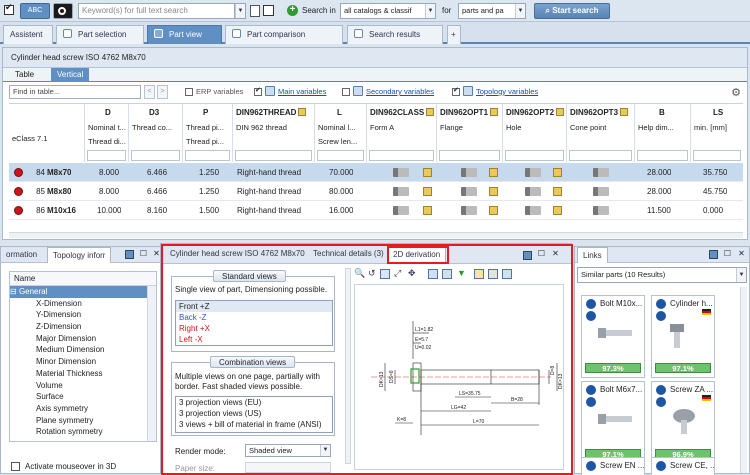  Describe the element at coordinates (572, 11) in the screenshot. I see `start-search-button: ⌕ Start search` at that location.